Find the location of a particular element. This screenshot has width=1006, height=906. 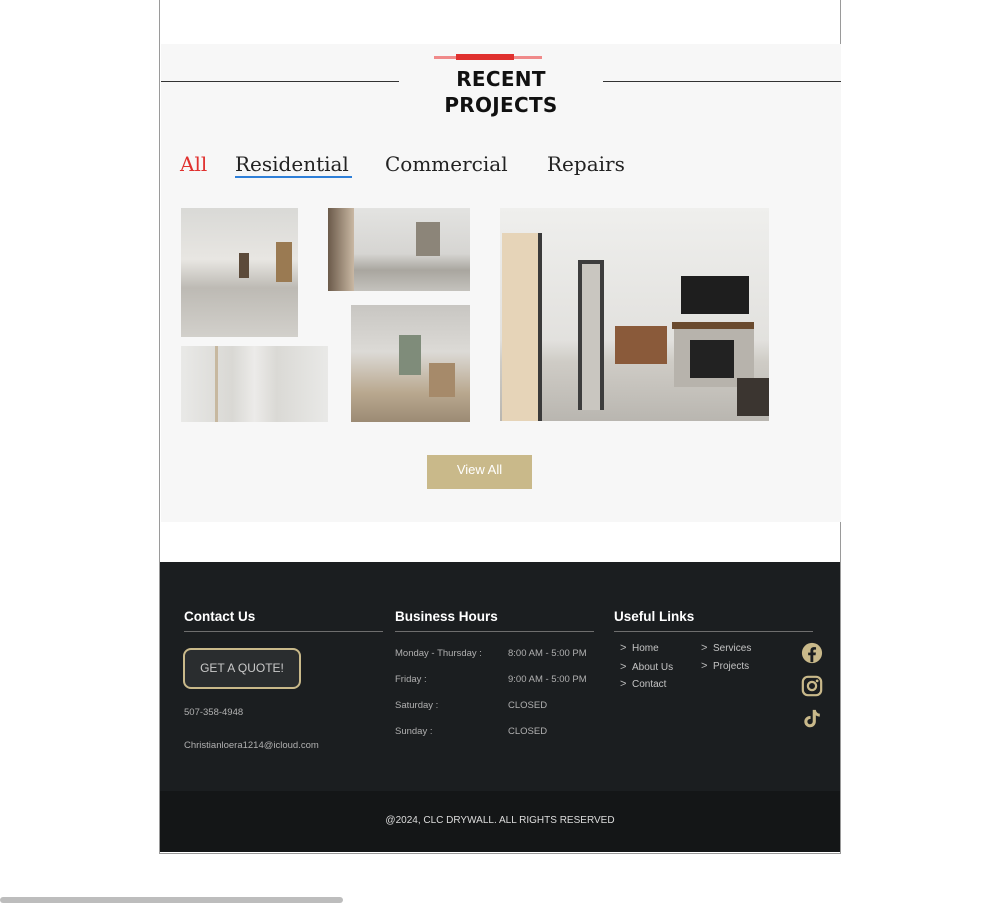

filter-repairs: Repairs is located at coordinates (586, 164).